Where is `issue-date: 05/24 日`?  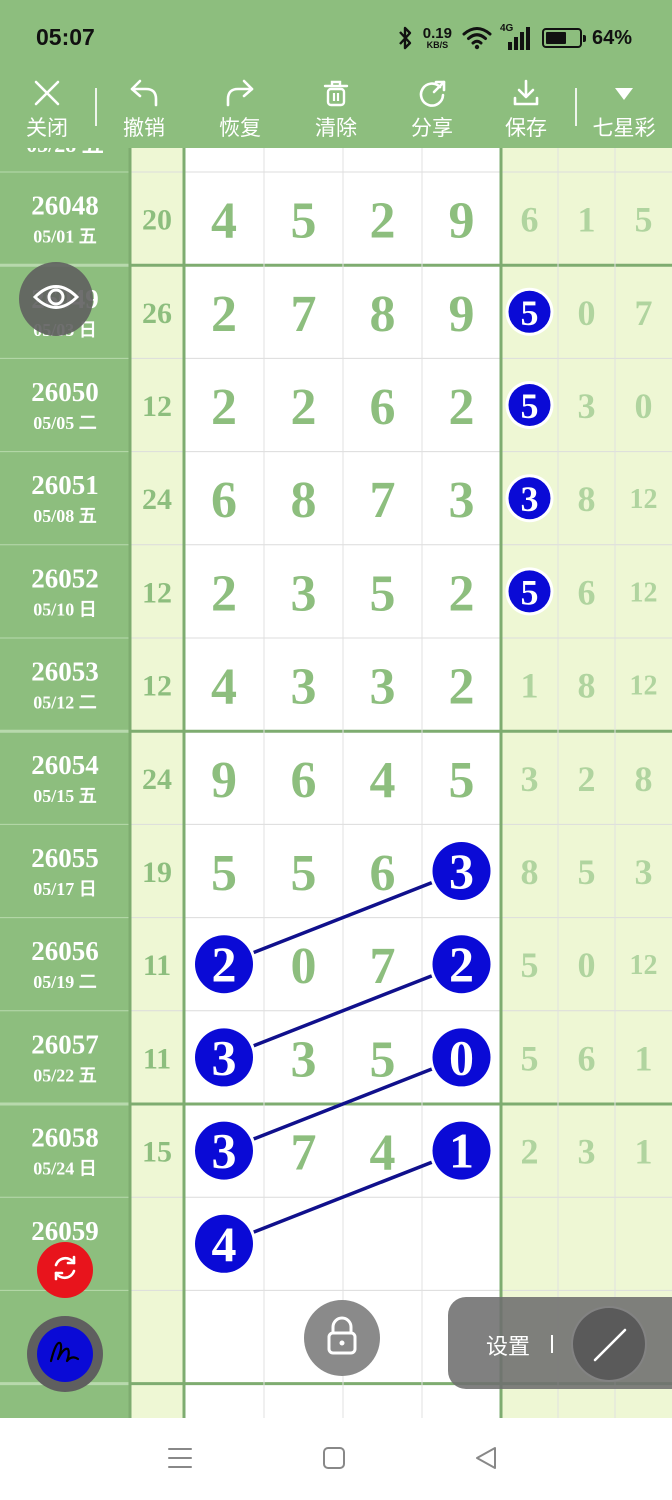
issue-date: 05/24 日 is located at coordinates (65, 1169).